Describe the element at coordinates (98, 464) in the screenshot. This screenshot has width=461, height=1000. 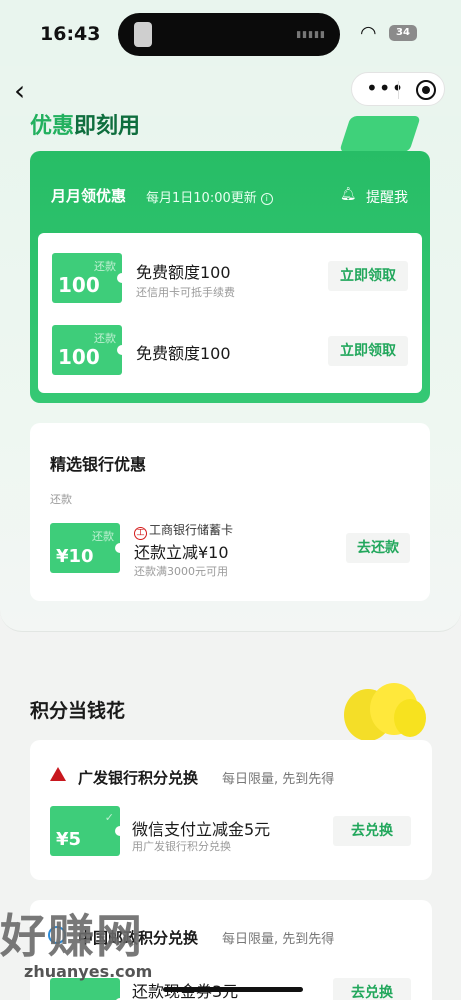
I see `bank-offers-title: 精选银行优惠` at that location.